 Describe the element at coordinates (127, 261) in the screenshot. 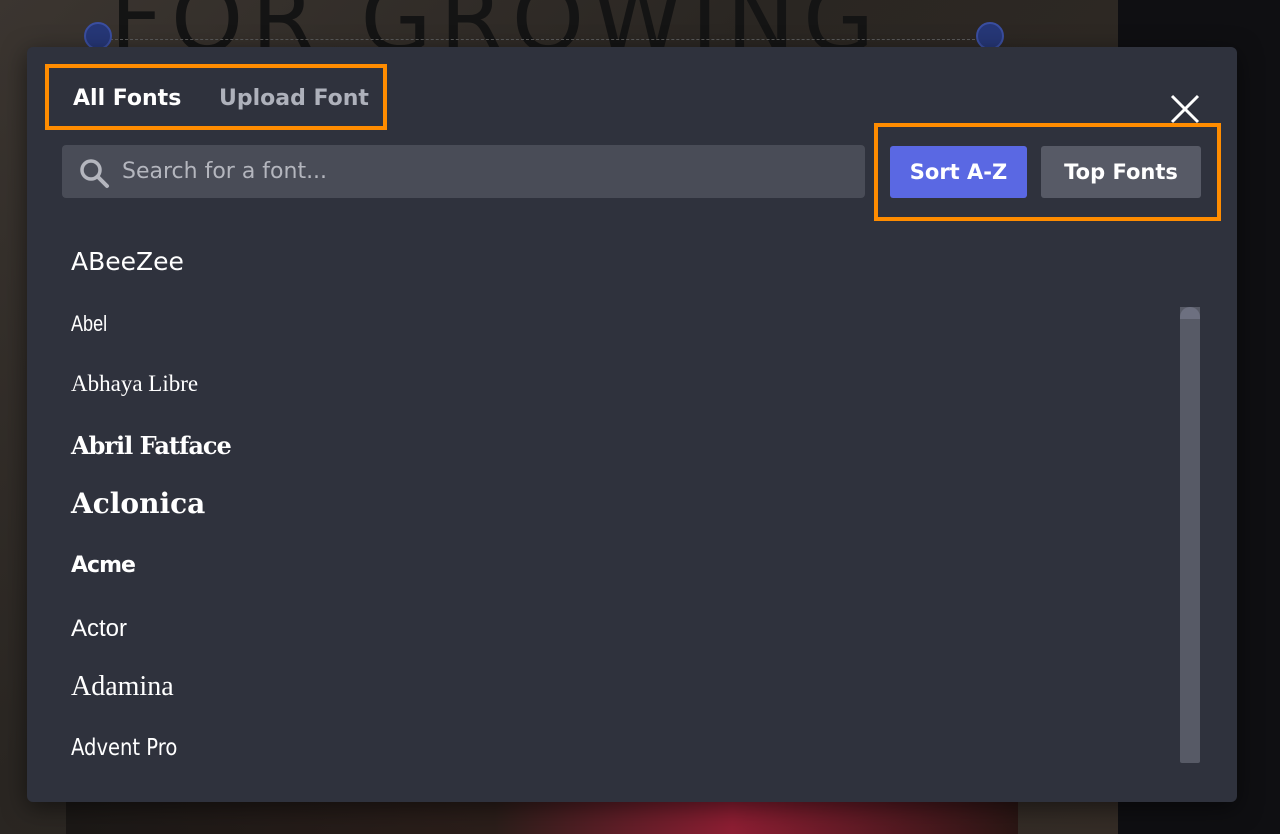

I see `font-item-abeezee: ABeeZee` at that location.